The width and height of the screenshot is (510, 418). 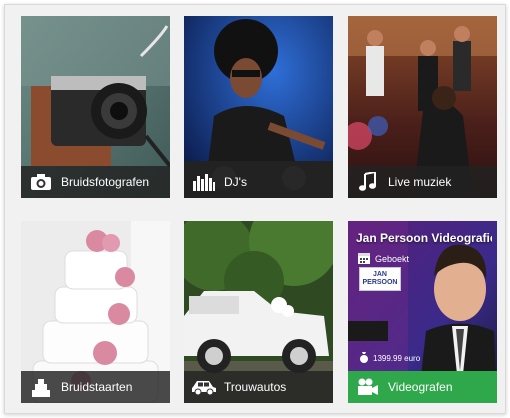 What do you see at coordinates (41, 387) in the screenshot?
I see `cake-icon` at bounding box center [41, 387].